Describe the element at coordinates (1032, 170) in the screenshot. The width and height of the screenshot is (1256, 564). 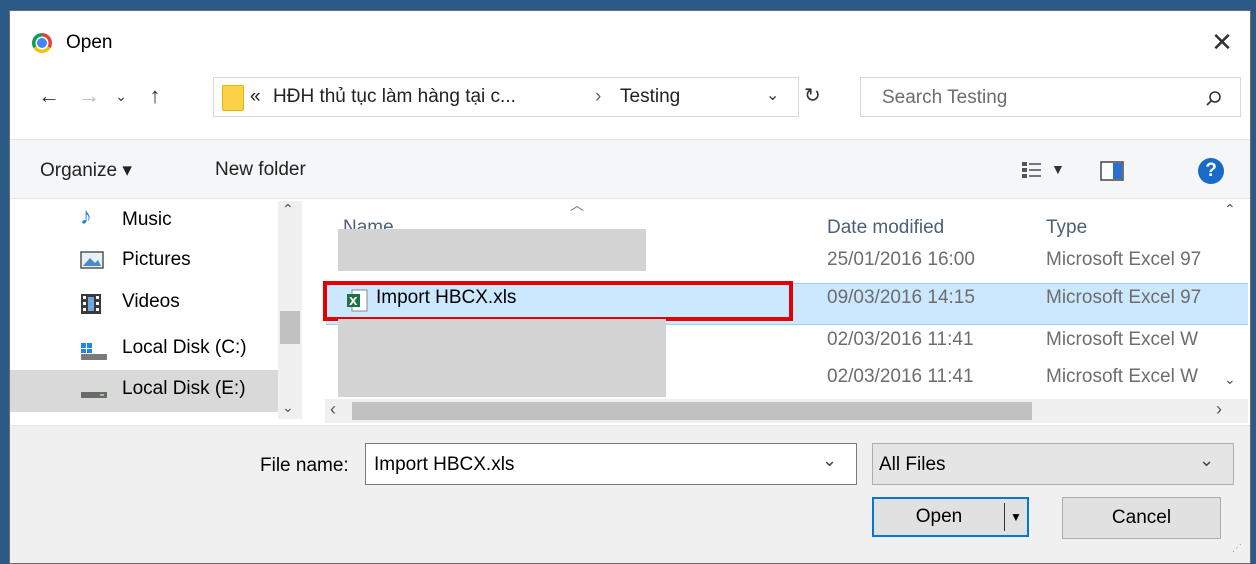
I see `view-options-icon` at that location.